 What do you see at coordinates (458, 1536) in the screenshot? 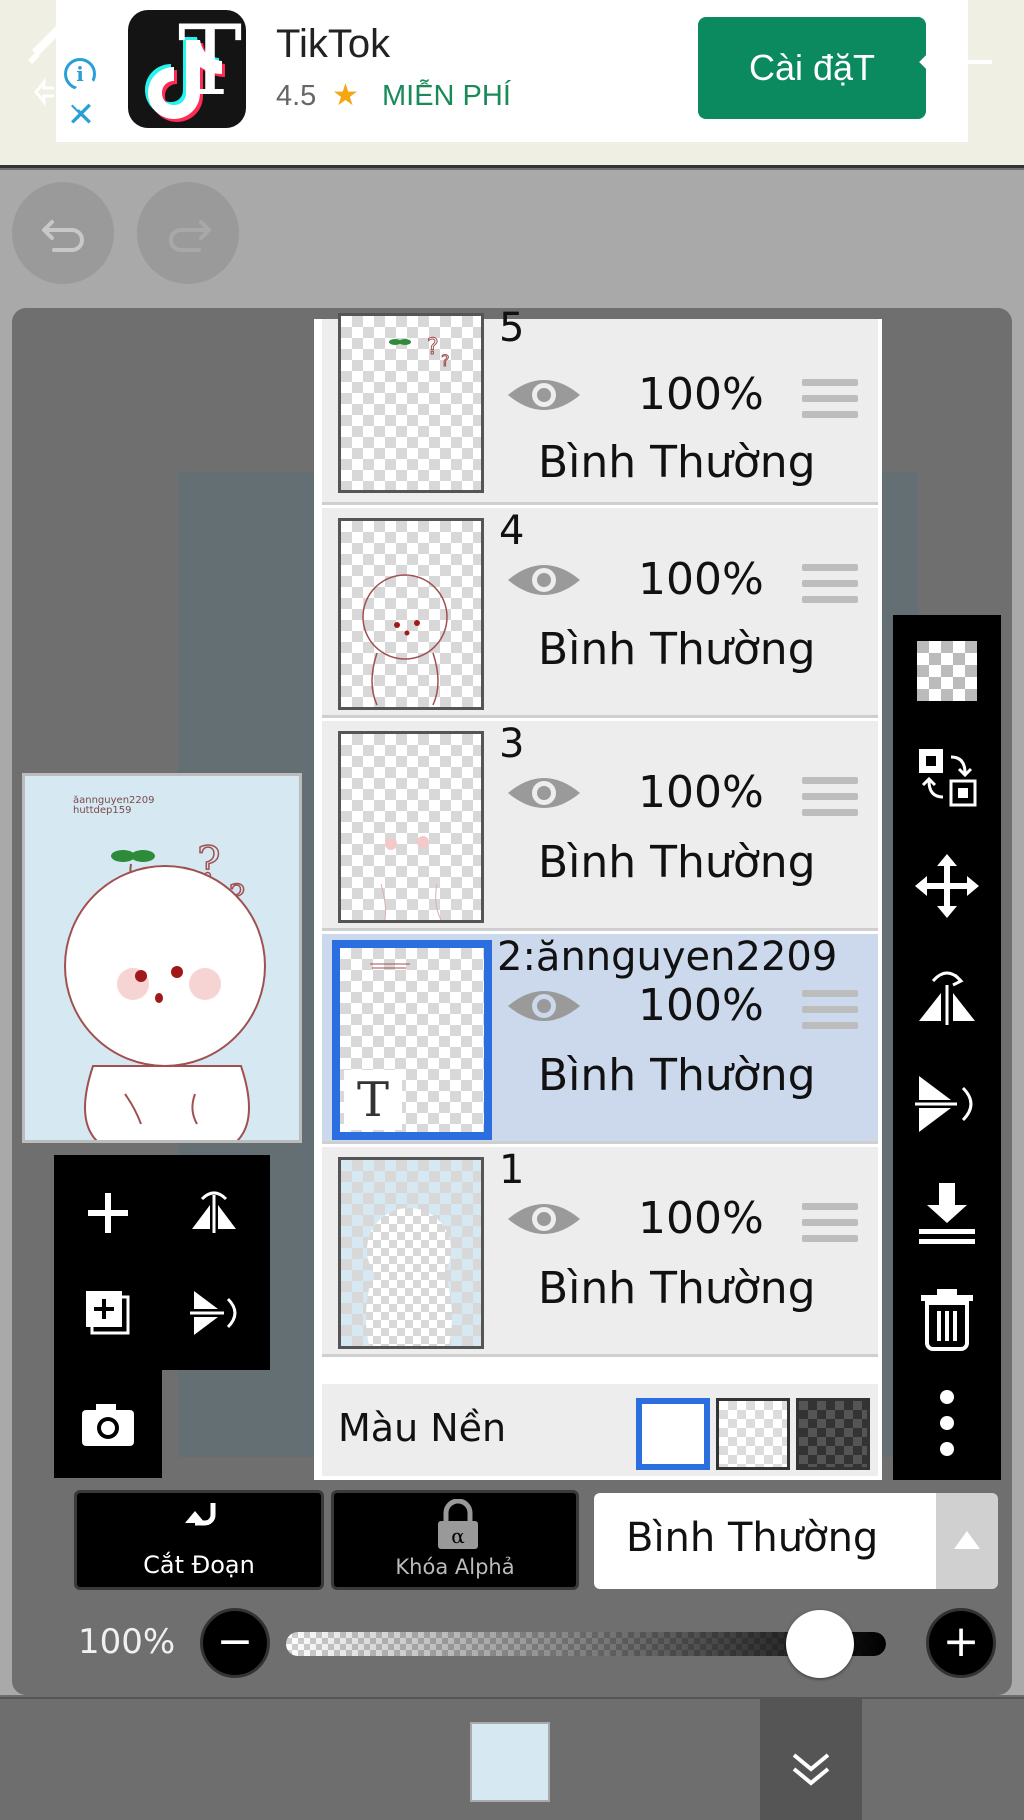
I see `svg-text: α` at bounding box center [458, 1536].